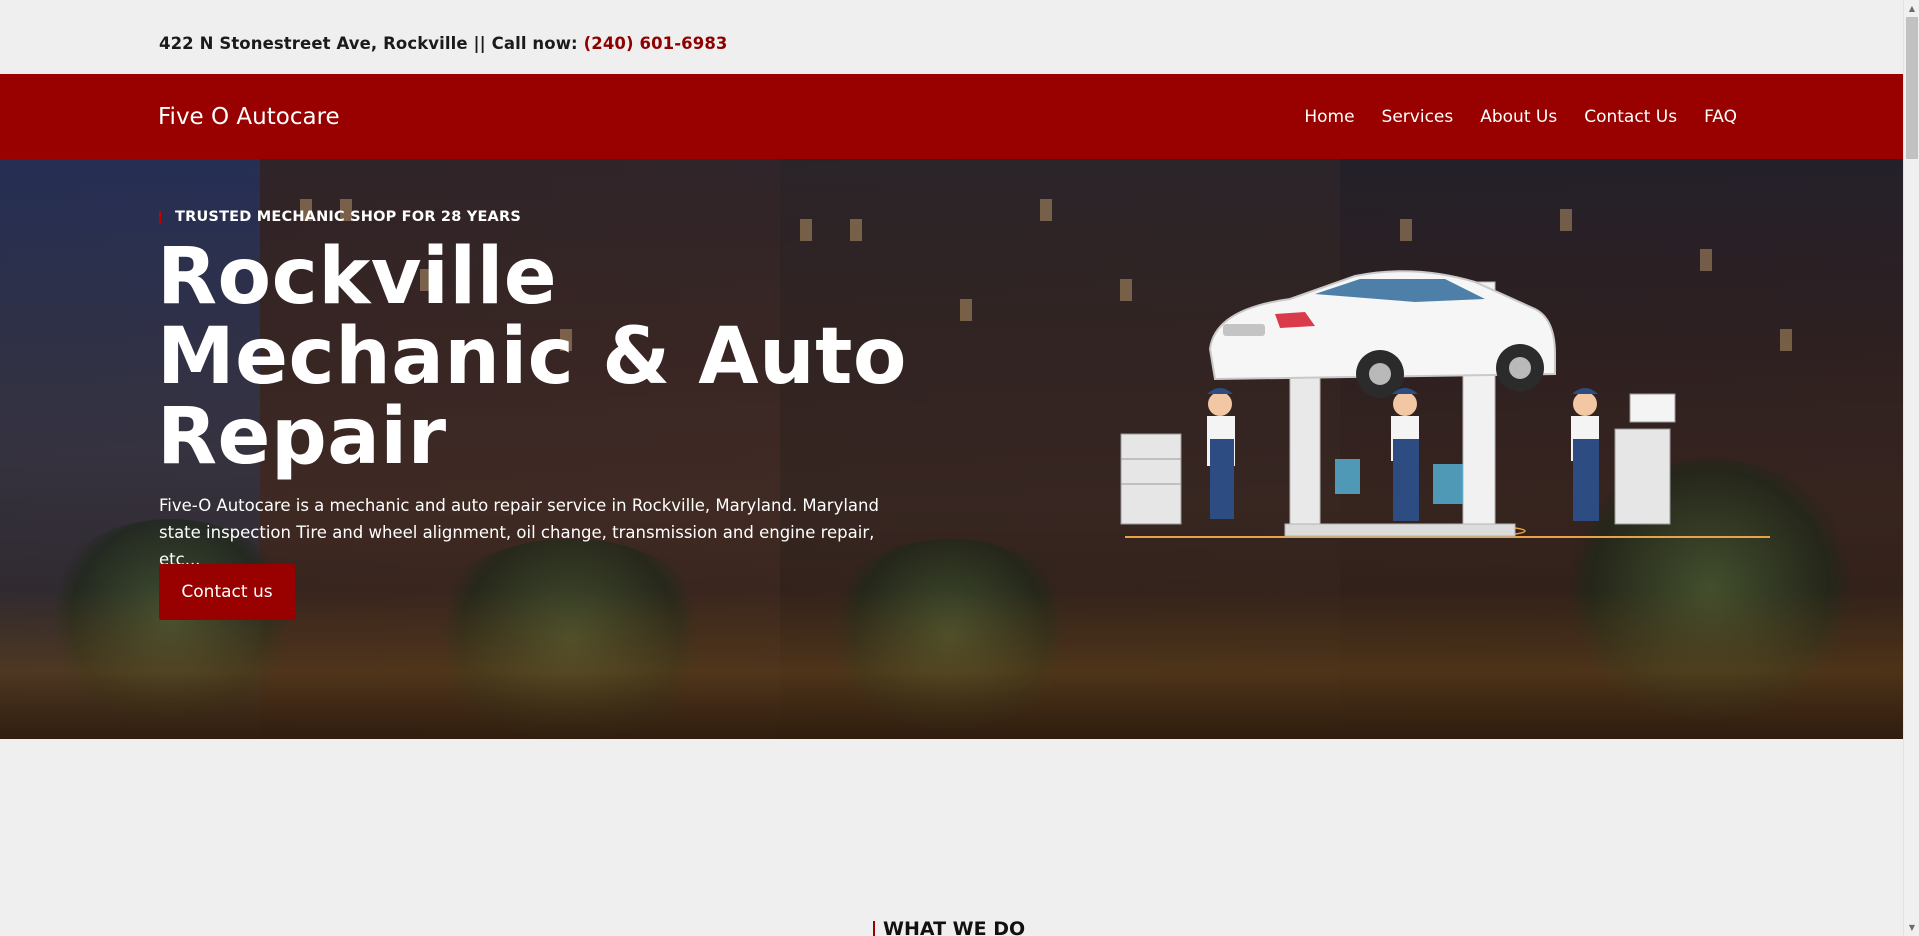 Image resolution: width=1919 pixels, height=936 pixels. I want to click on what-we-do-heading: WHAT WE DO, so click(949, 927).